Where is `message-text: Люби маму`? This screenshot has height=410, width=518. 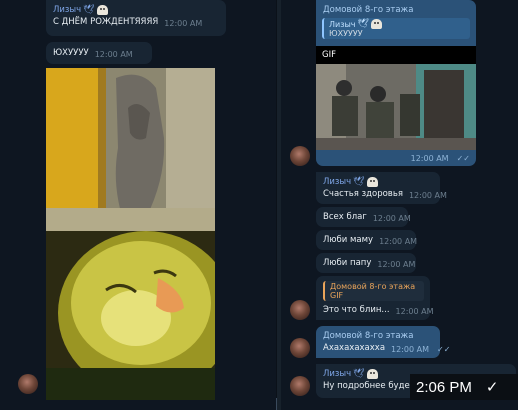
message-text: Люби маму is located at coordinates (348, 240).